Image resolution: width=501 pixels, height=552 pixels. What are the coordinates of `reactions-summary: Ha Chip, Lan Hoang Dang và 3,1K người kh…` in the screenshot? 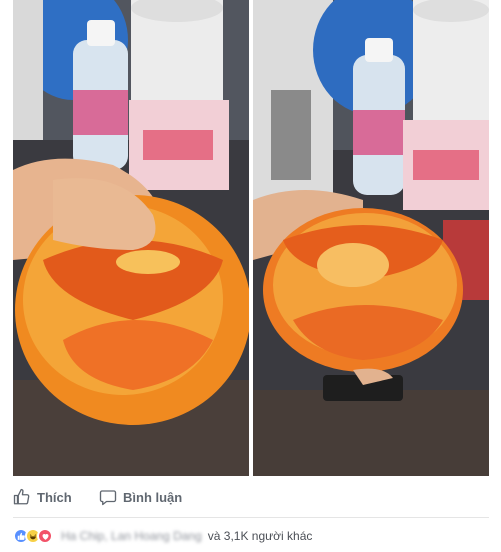 It's located at (162, 536).